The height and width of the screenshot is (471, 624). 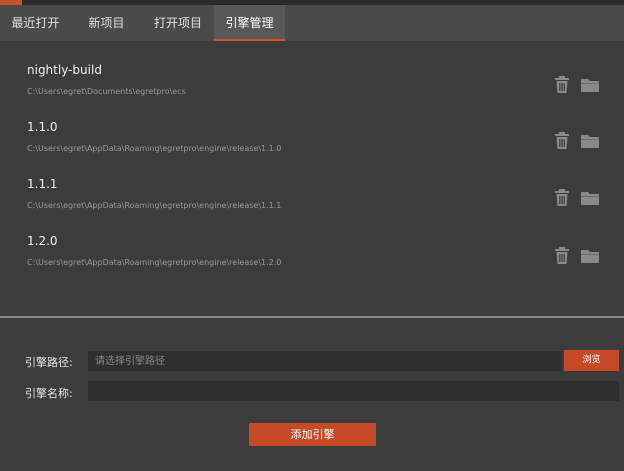 What do you see at coordinates (353, 391) in the screenshot?
I see `engine-name-input` at bounding box center [353, 391].